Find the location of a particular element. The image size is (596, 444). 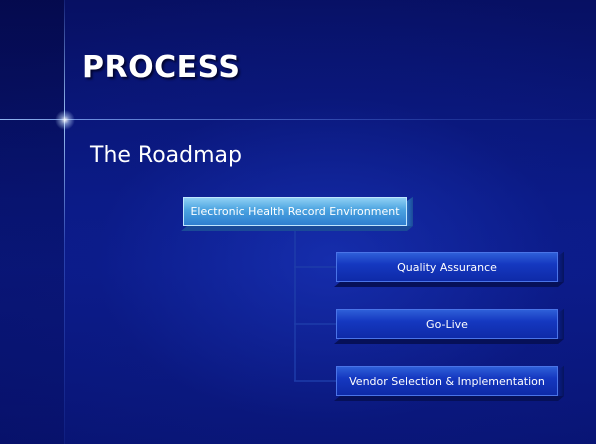

child-node-label: Quality Assurance is located at coordinates (447, 267).